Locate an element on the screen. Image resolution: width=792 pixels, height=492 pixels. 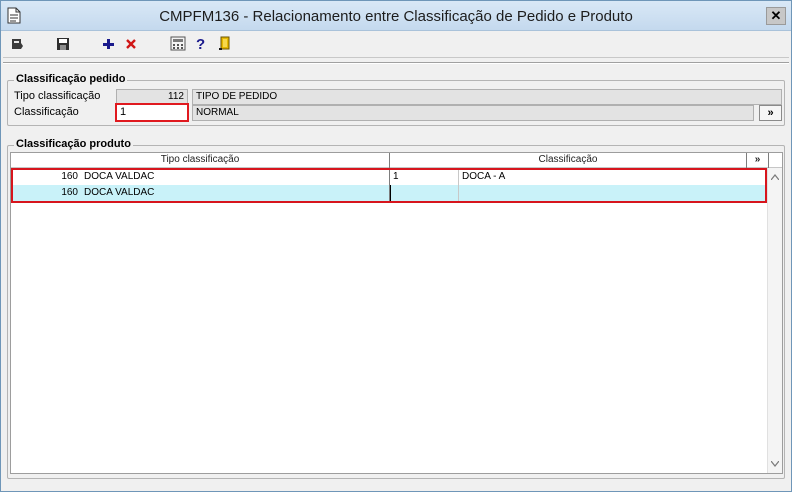
calculator-icon is located at coordinates (178, 45).